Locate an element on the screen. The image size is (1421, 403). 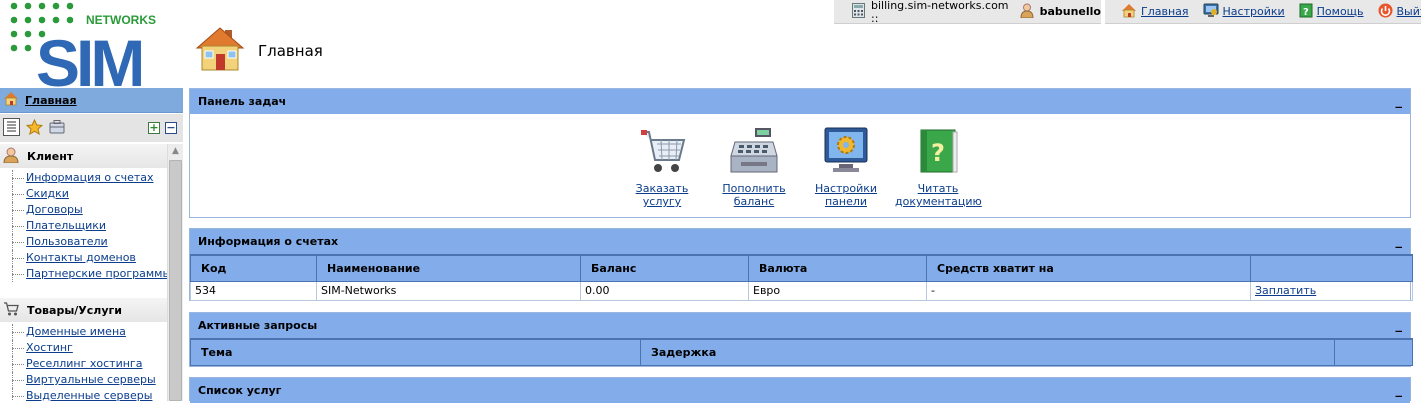
expand-all-icon: + is located at coordinates (154, 128).